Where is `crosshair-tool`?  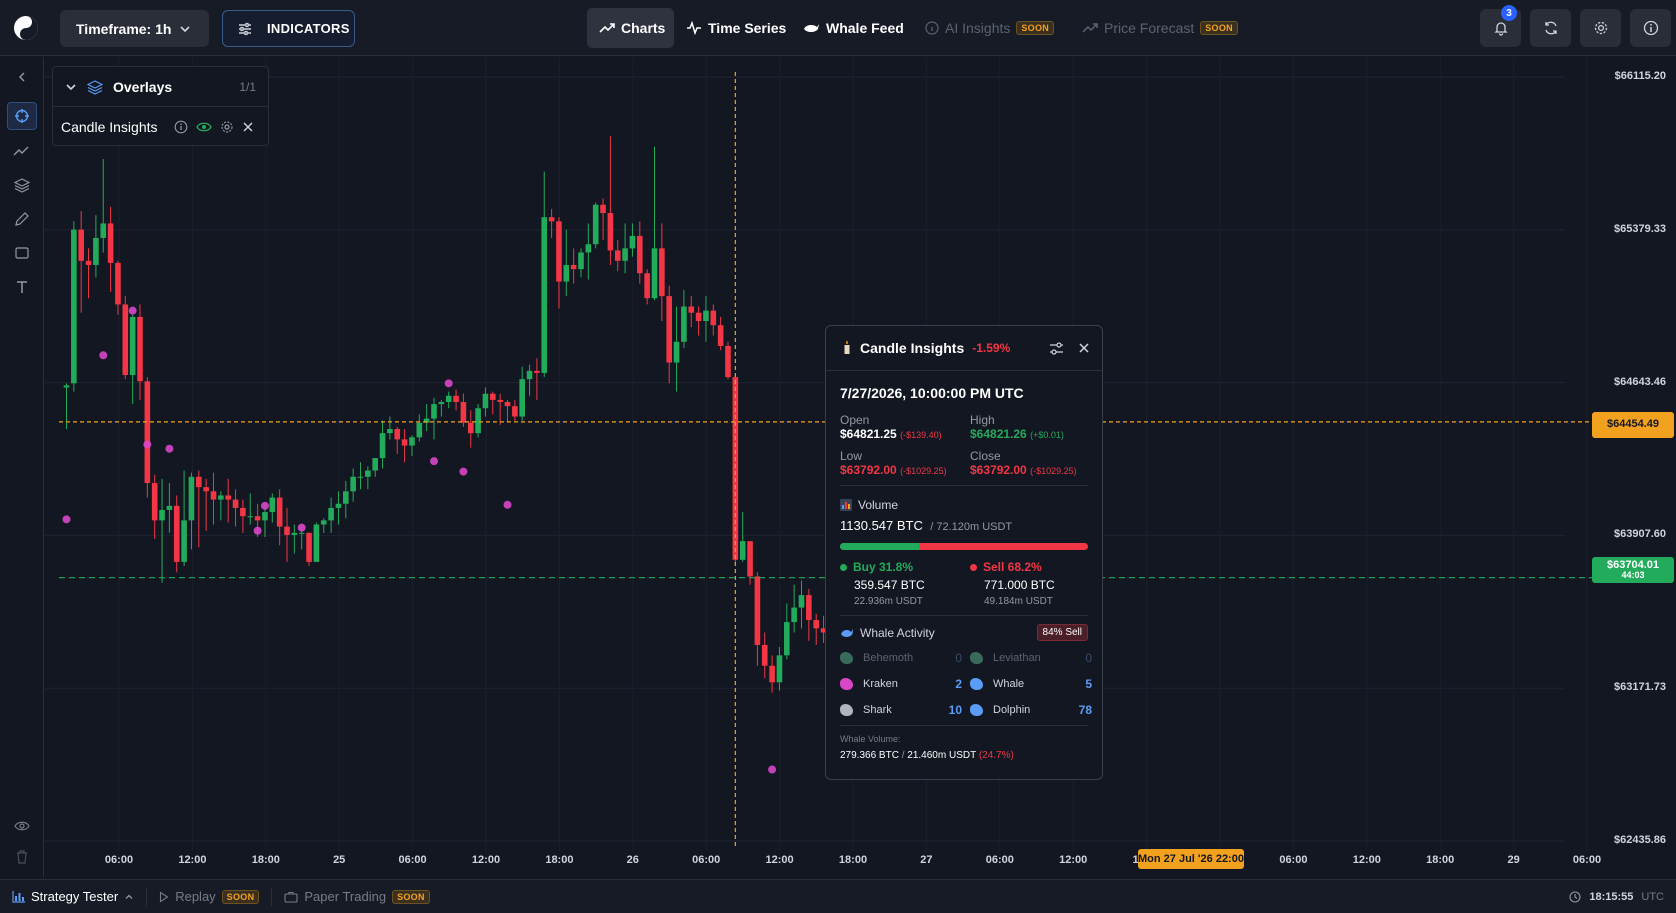
crosshair-tool is located at coordinates (22, 116).